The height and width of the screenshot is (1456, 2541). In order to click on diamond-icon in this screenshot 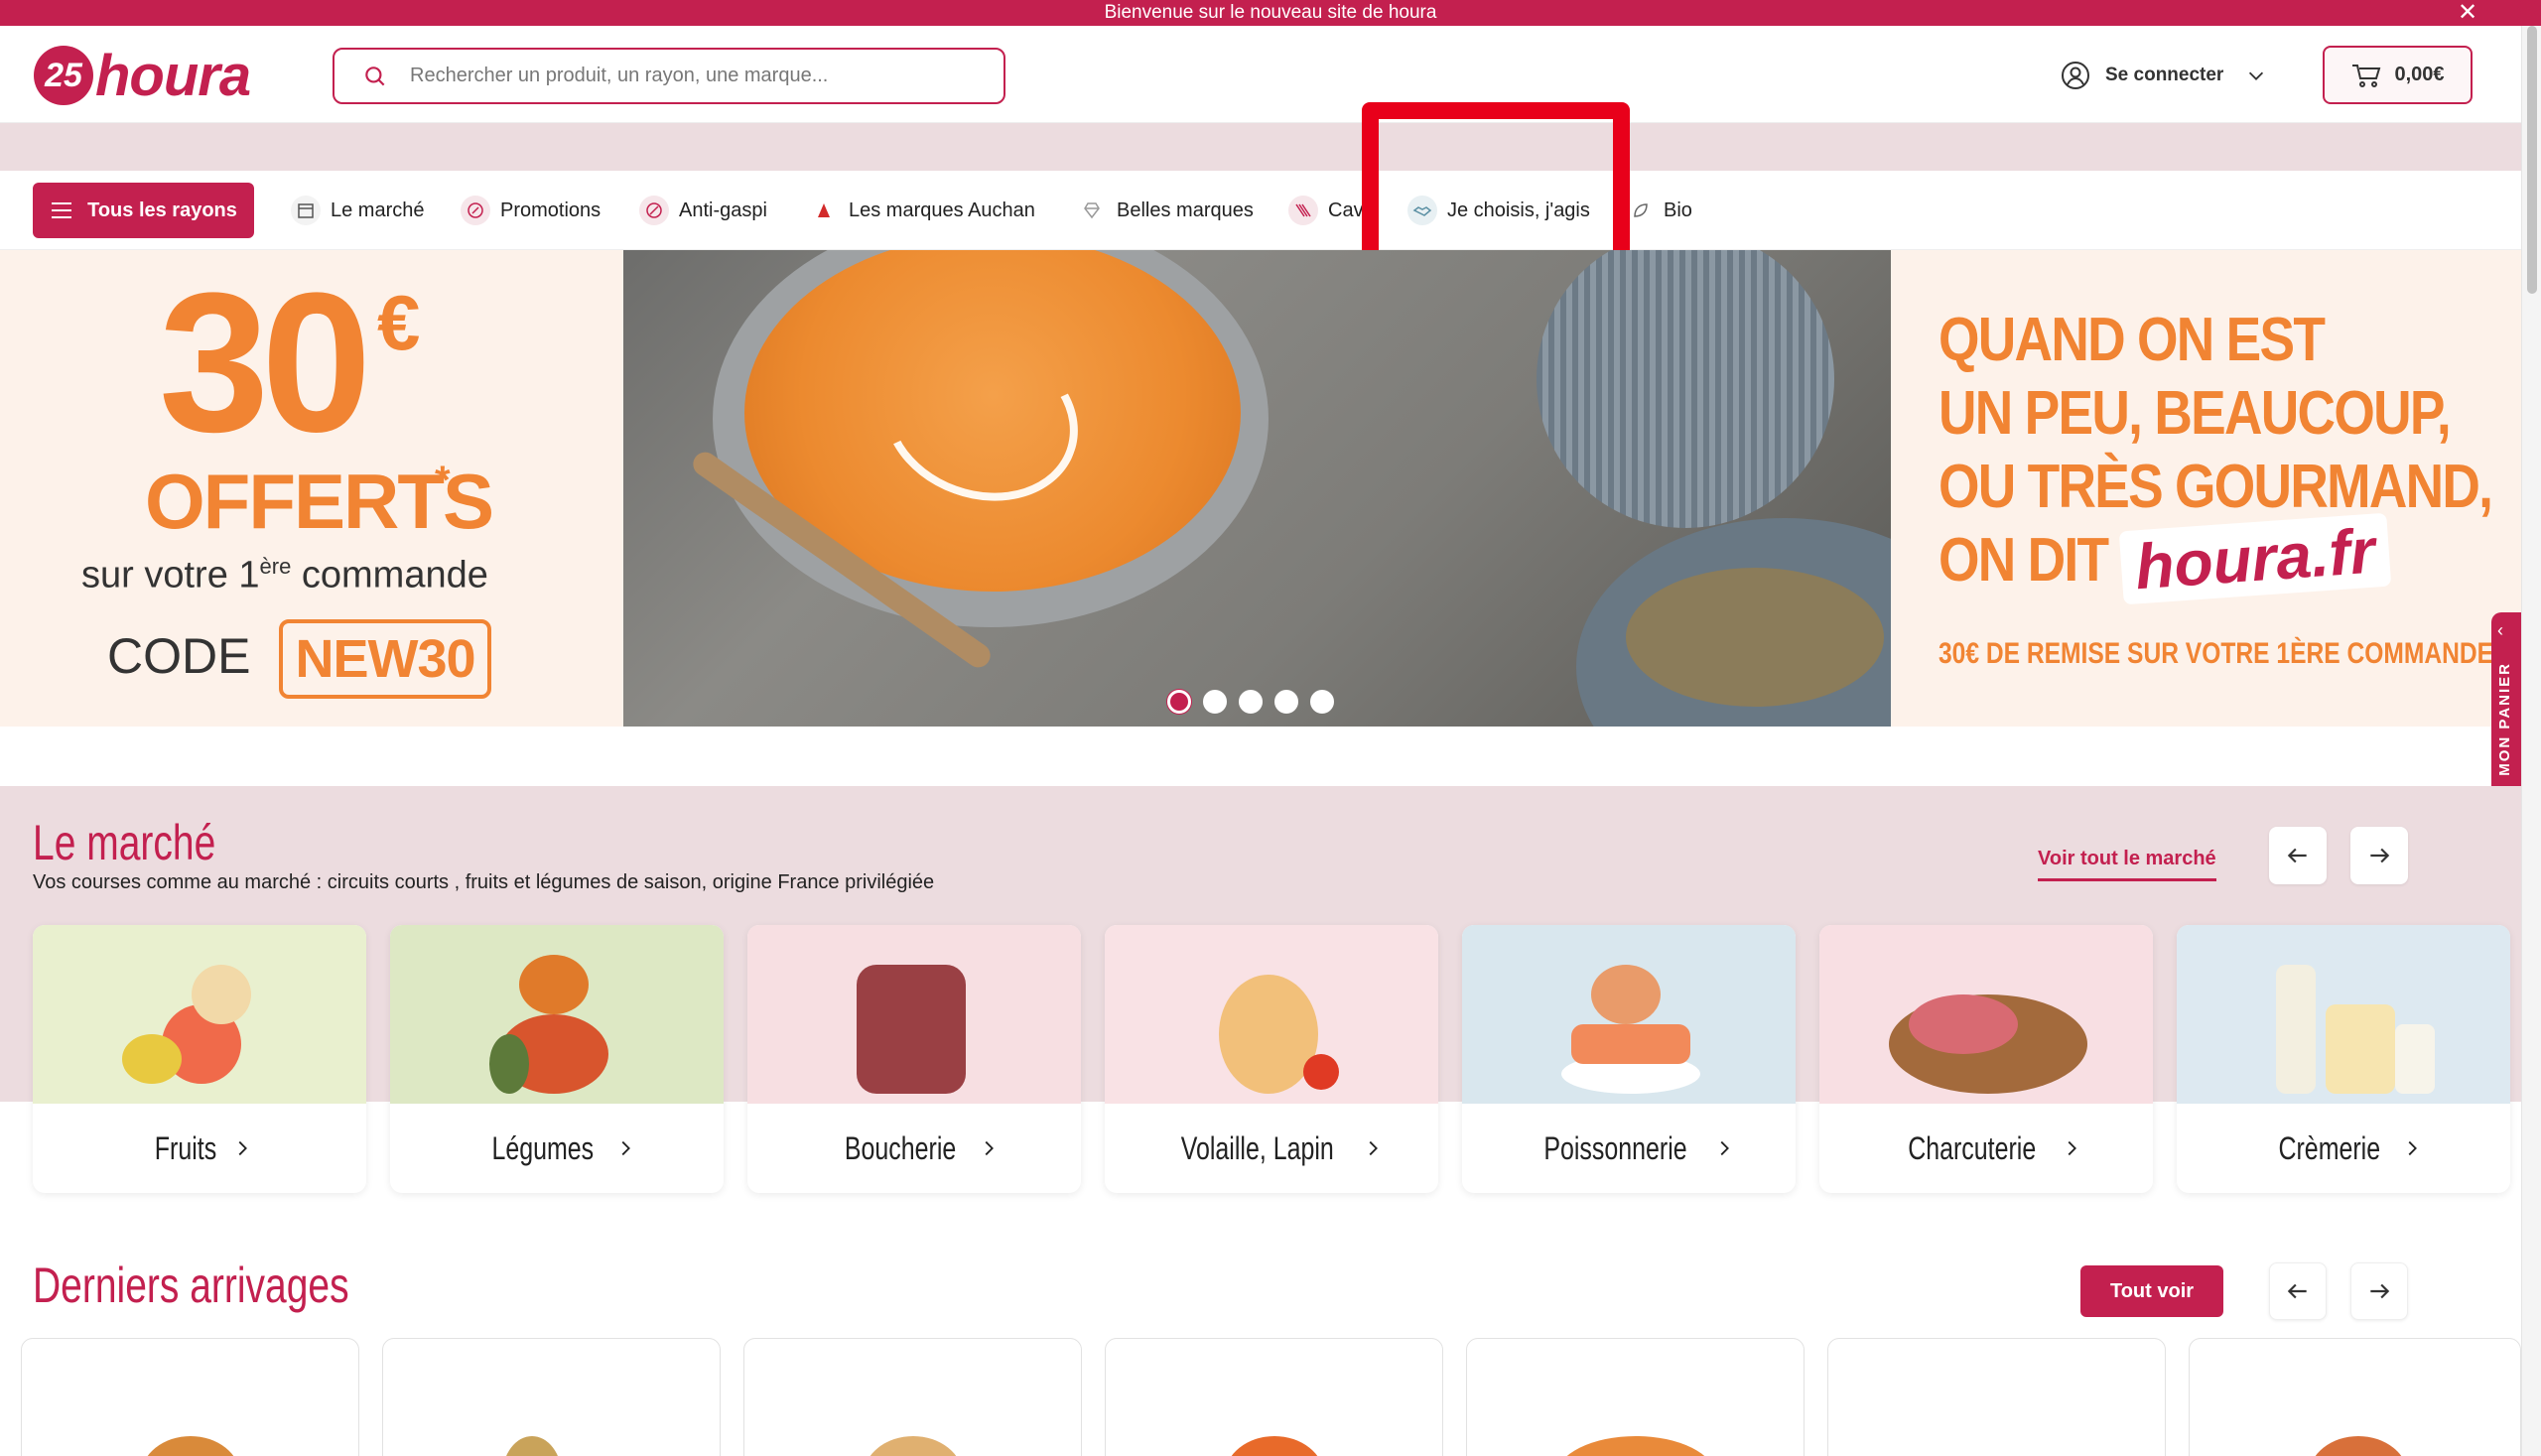, I will do `click(1092, 210)`.